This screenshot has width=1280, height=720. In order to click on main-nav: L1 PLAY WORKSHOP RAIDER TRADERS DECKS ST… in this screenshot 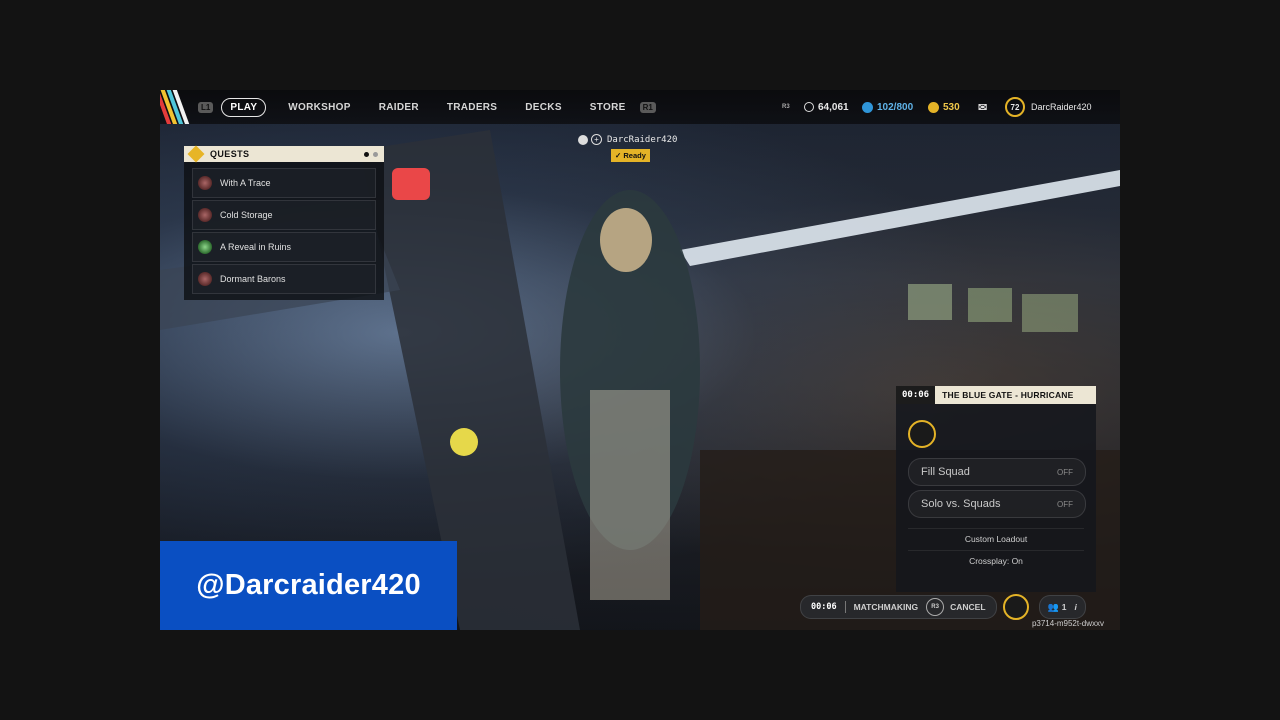, I will do `click(426, 107)`.